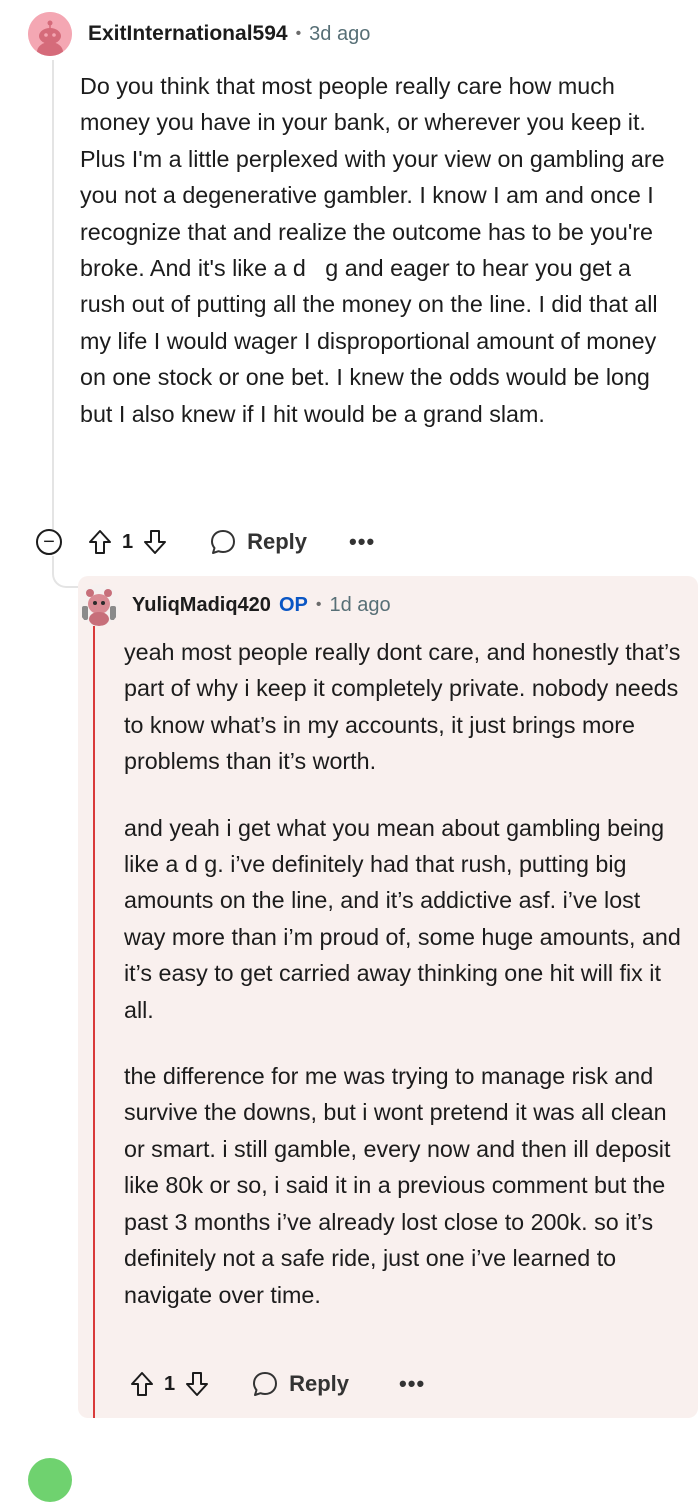  I want to click on custom-avatar-icon, so click(99, 605).